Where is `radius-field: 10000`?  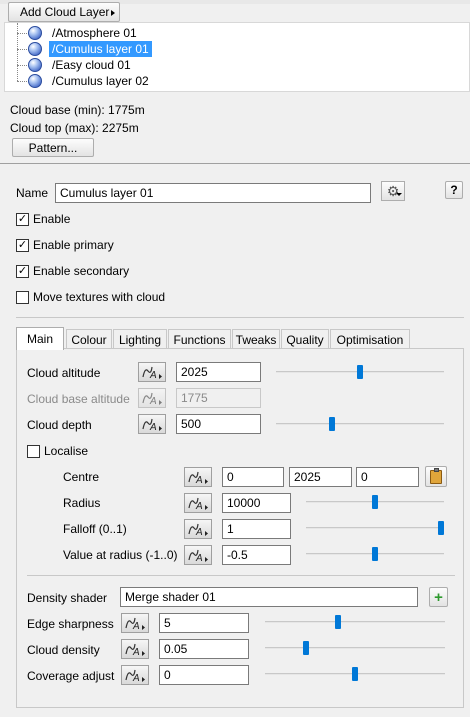
radius-field: 10000 is located at coordinates (256, 503).